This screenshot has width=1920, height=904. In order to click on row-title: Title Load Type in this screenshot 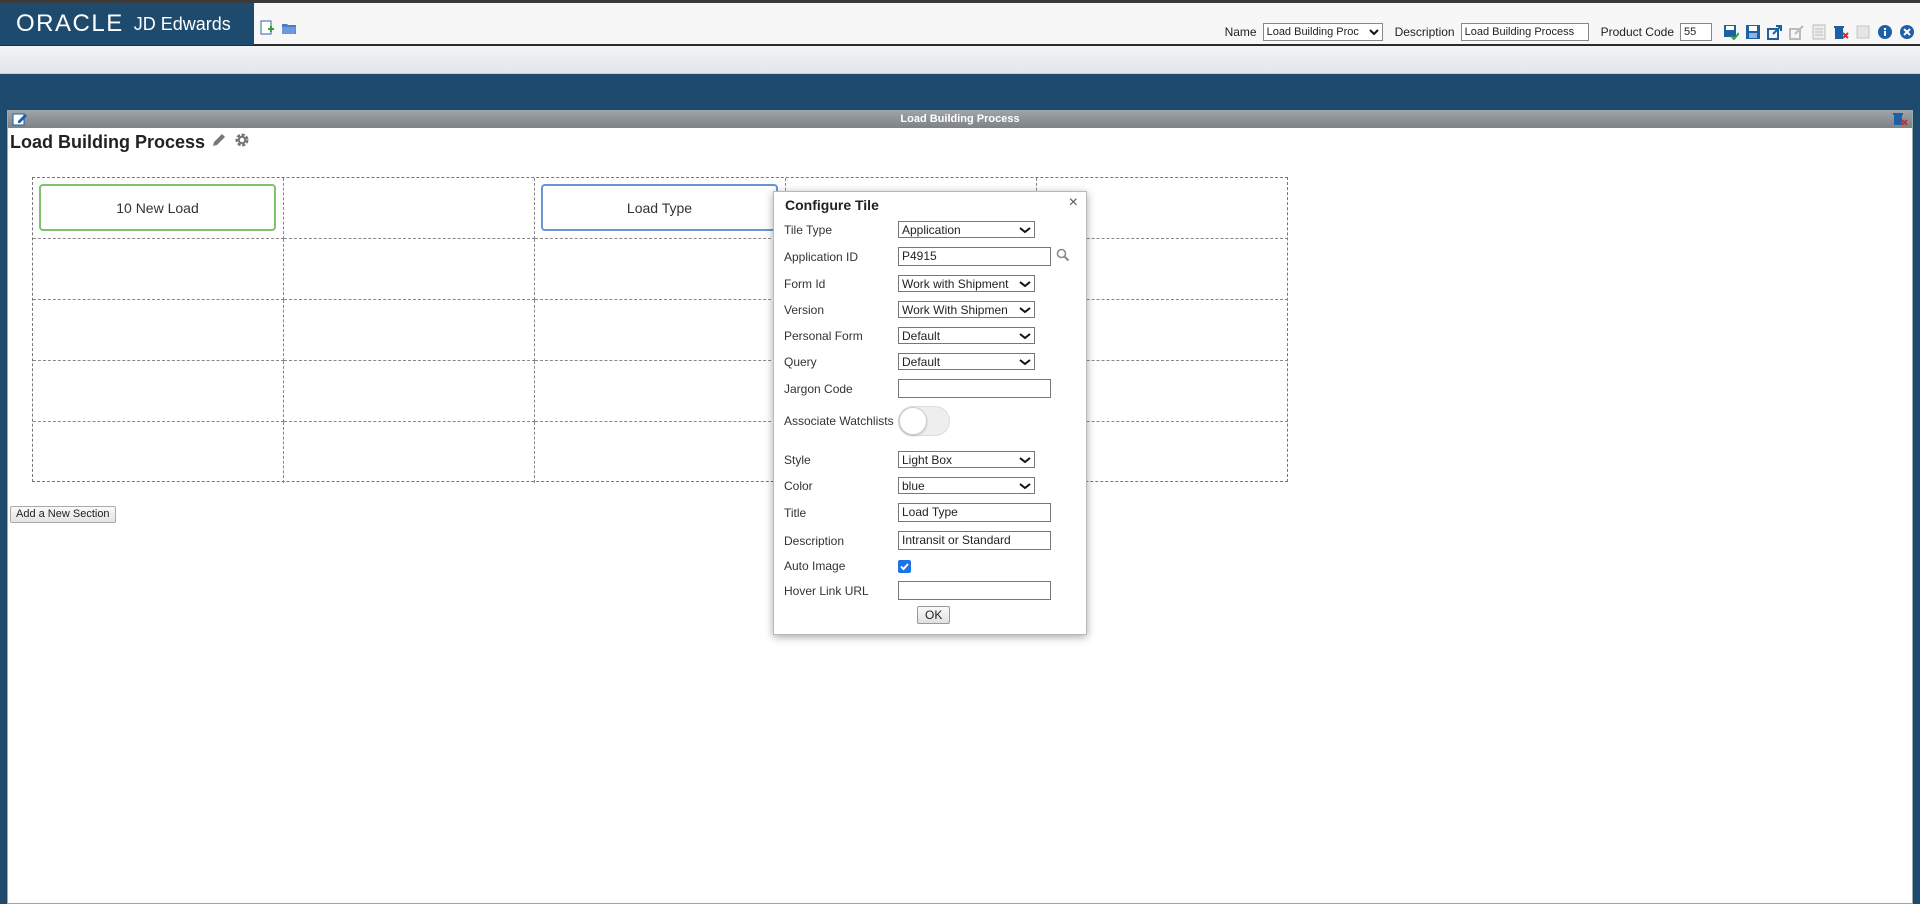, I will do `click(931, 512)`.